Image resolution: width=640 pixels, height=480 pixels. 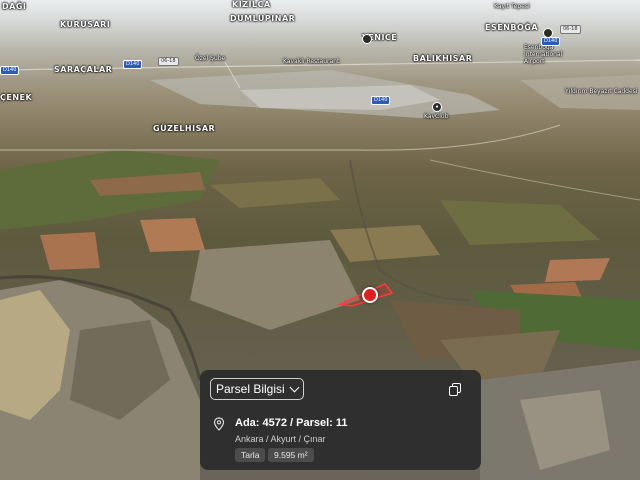 I want to click on label-dagi: DAĞI, so click(x=14, y=6).